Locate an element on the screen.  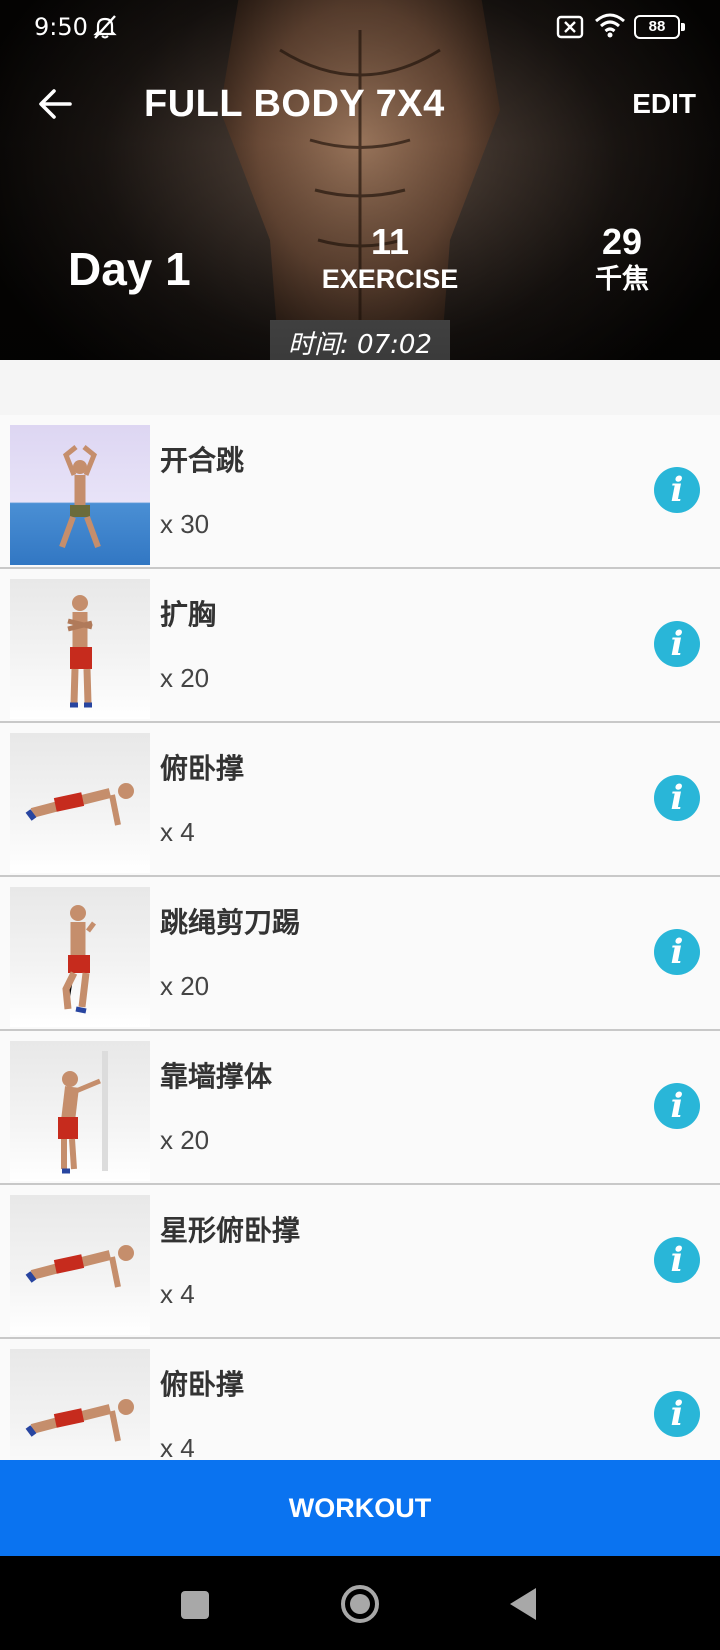
workout-button: WORKOUT is located at coordinates (360, 1508).